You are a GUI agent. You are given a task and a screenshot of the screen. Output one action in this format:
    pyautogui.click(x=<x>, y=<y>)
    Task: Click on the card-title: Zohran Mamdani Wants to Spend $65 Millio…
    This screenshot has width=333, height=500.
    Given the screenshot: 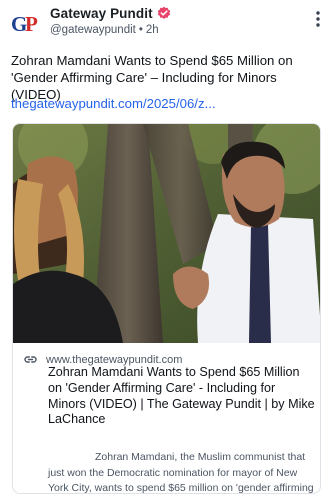 What is the action you would take?
    pyautogui.click(x=182, y=396)
    